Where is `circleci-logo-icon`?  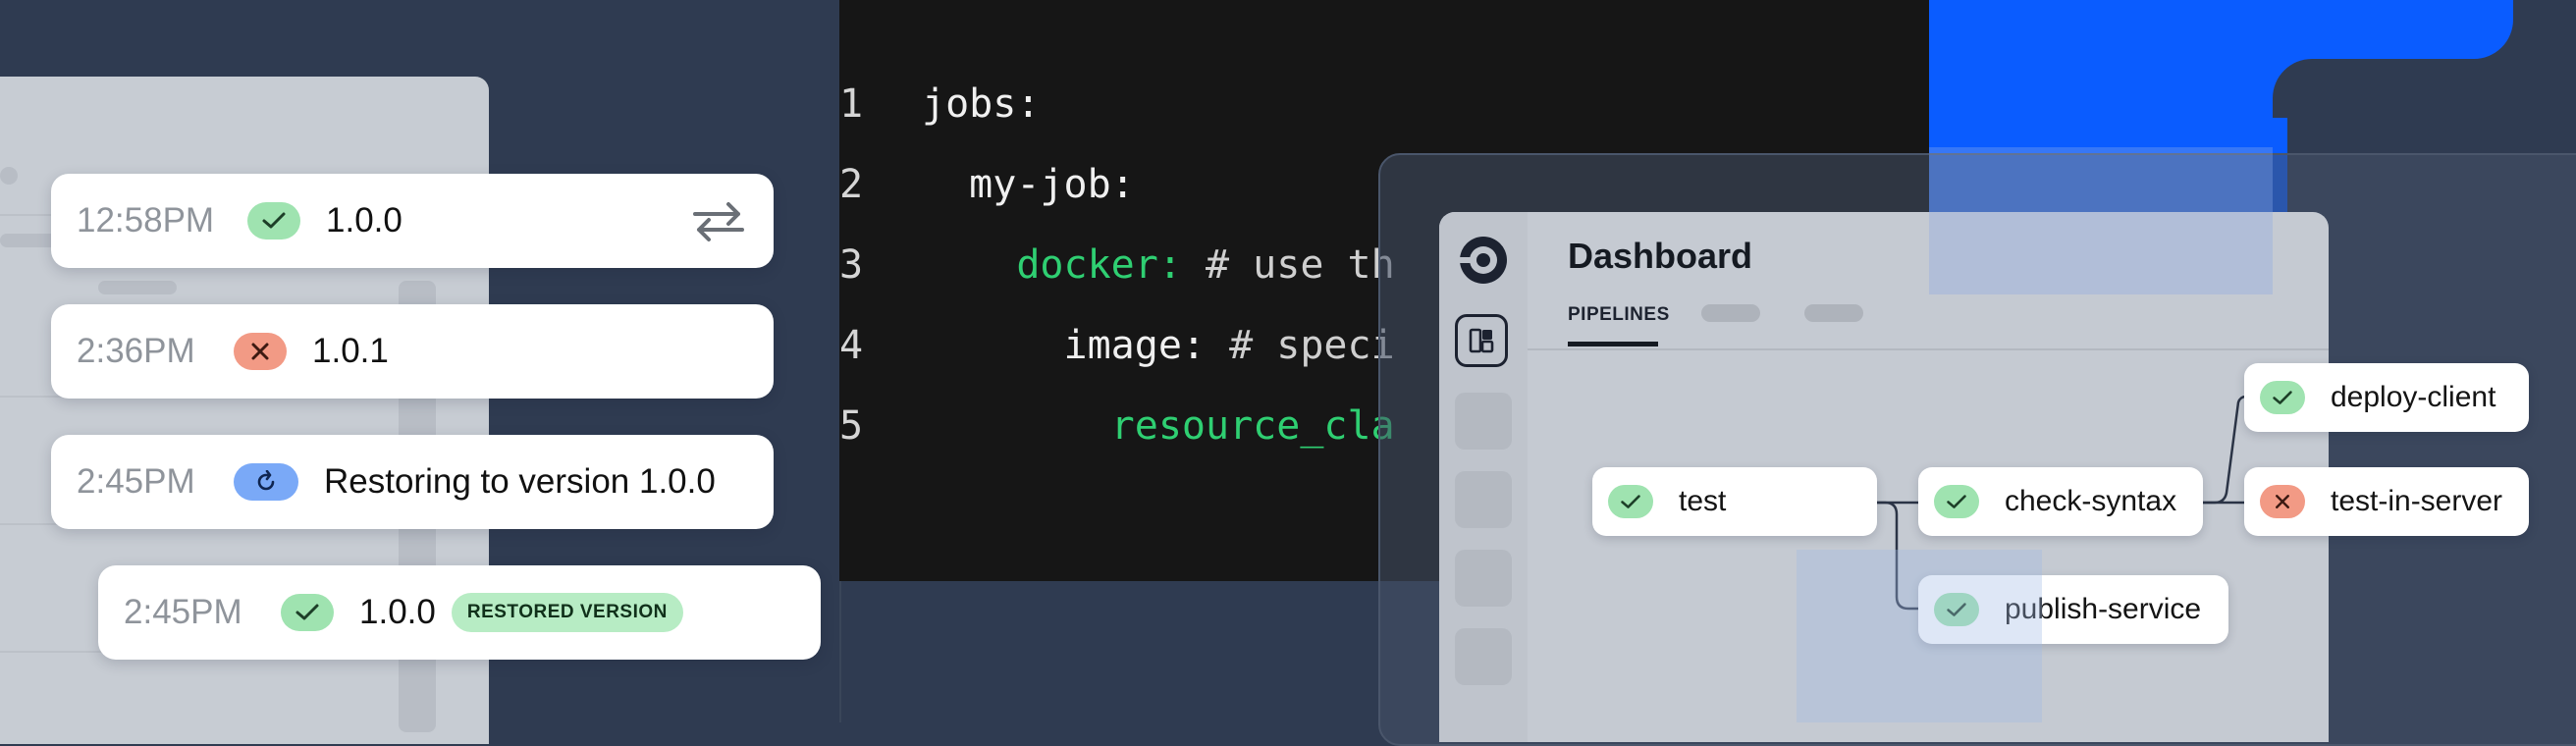
circleci-logo-icon is located at coordinates (1483, 261).